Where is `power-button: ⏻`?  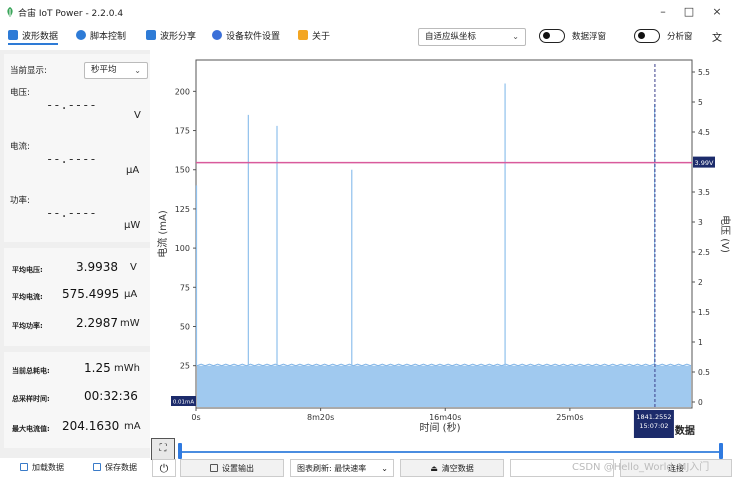
power-button: ⏻ is located at coordinates (164, 468).